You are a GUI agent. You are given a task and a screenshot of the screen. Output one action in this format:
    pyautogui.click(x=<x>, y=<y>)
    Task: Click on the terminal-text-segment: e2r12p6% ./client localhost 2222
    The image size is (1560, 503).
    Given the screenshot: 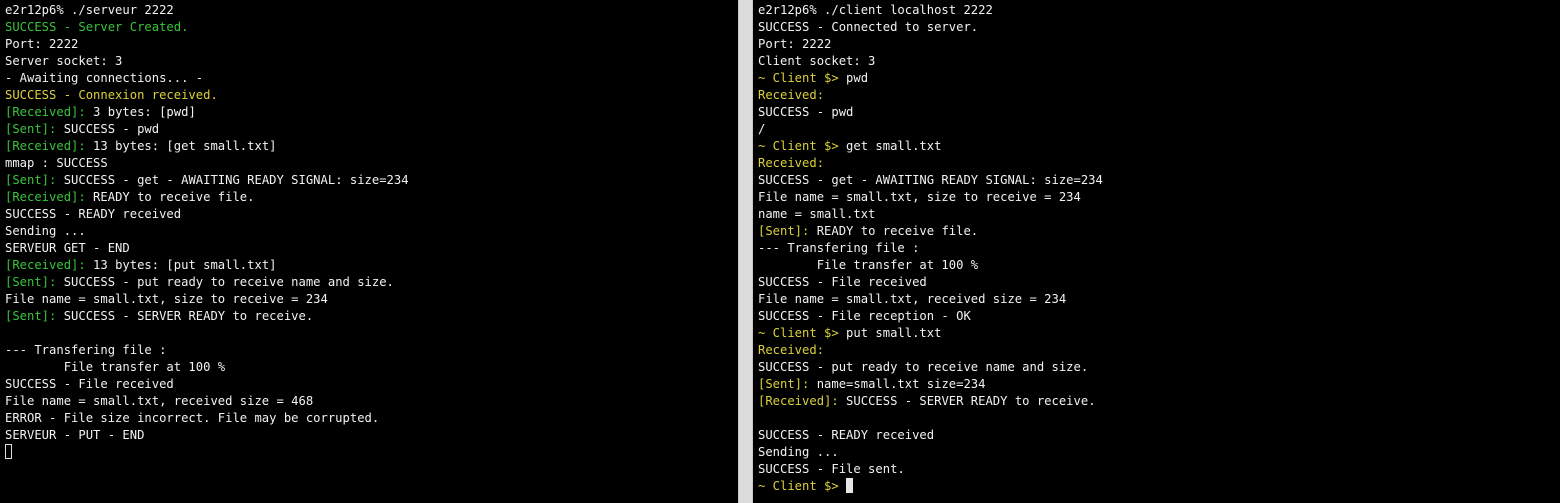 What is the action you would take?
    pyautogui.click(x=875, y=10)
    